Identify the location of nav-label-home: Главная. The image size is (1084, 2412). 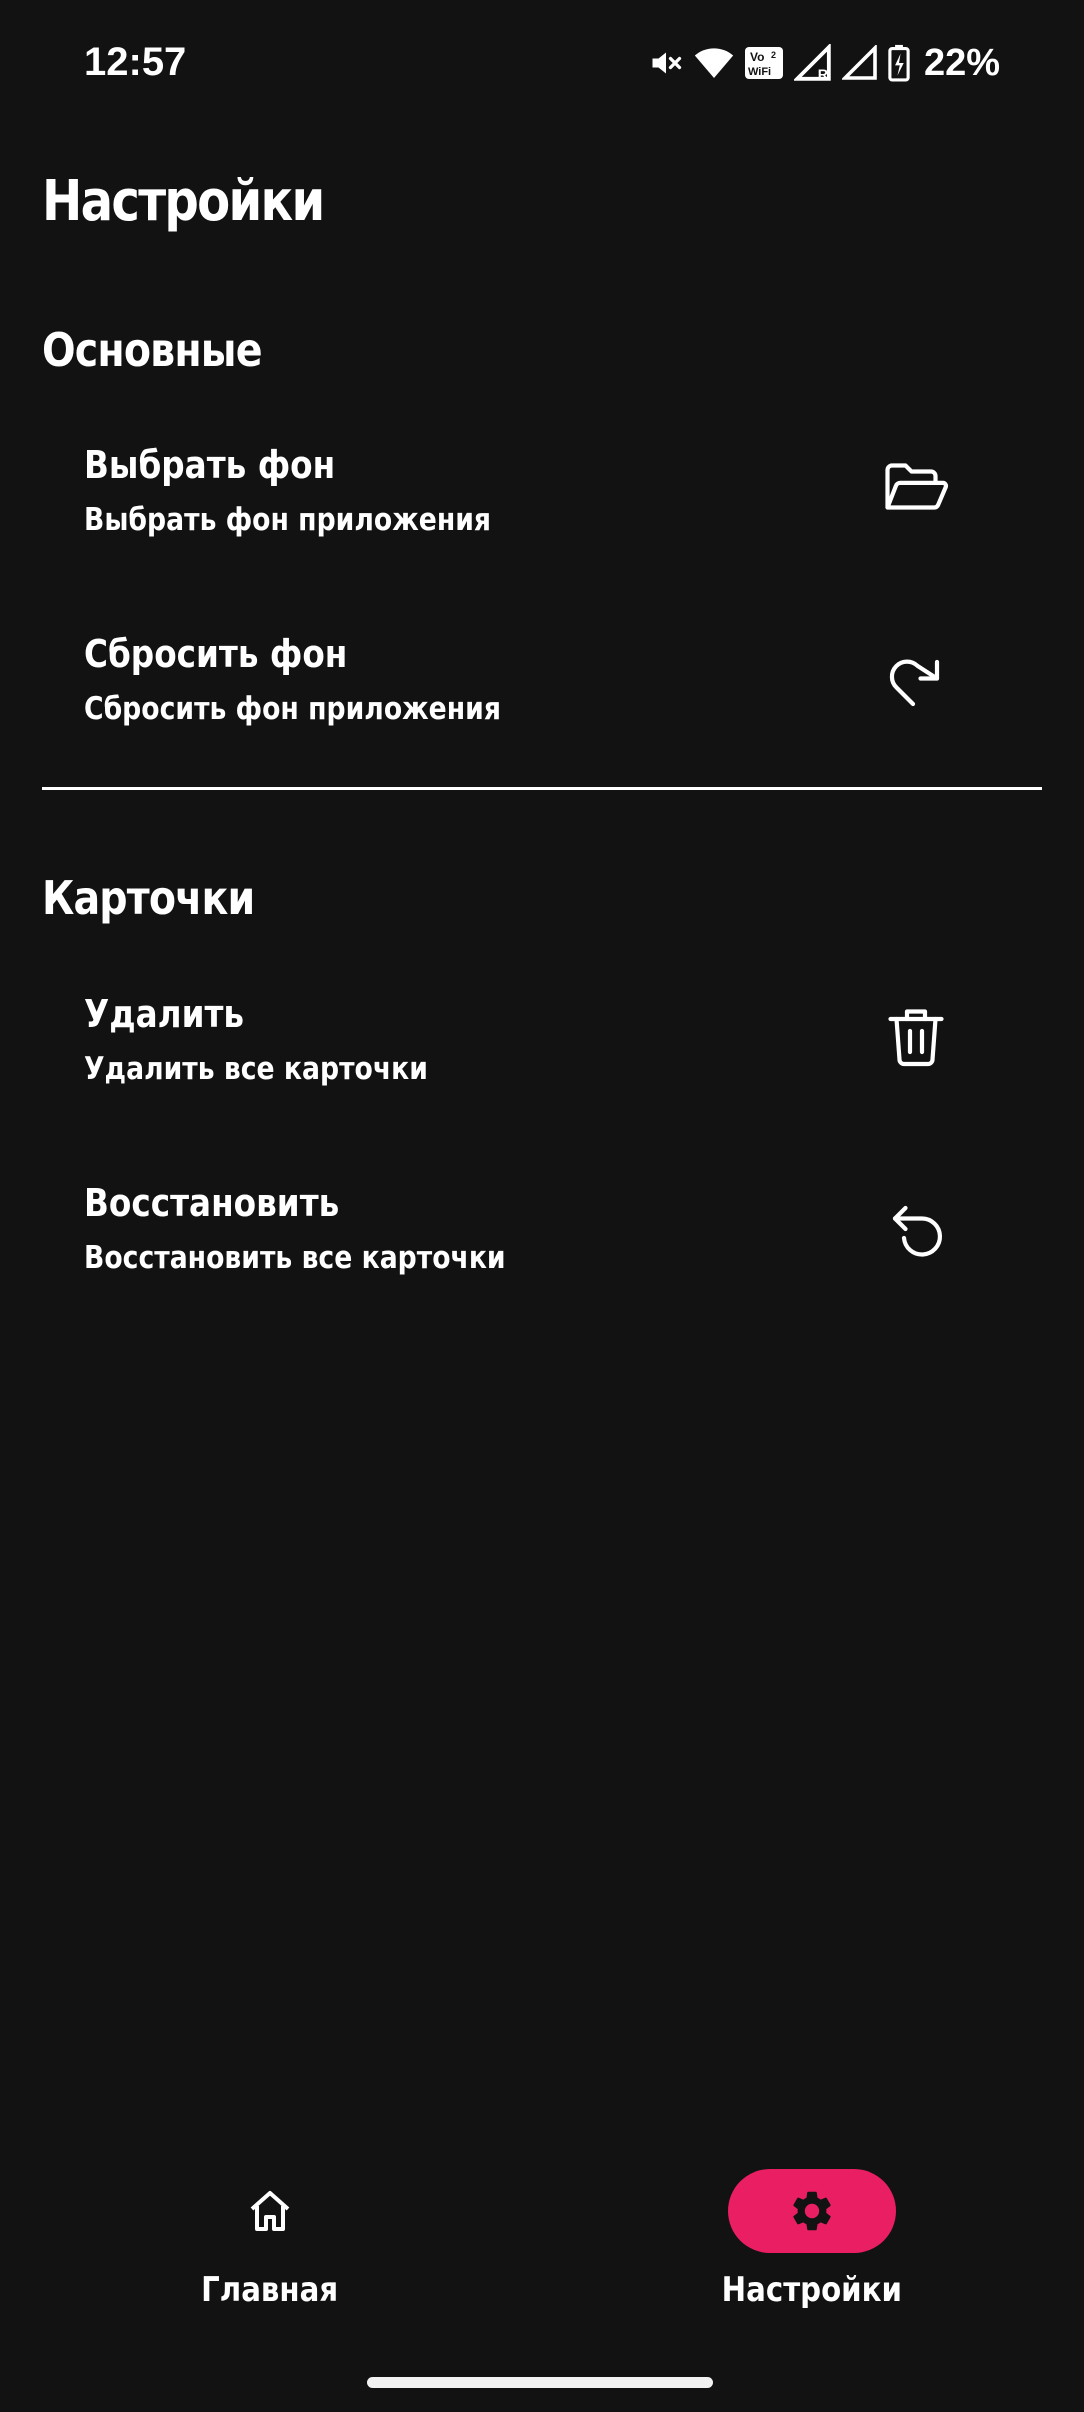
(270, 2290).